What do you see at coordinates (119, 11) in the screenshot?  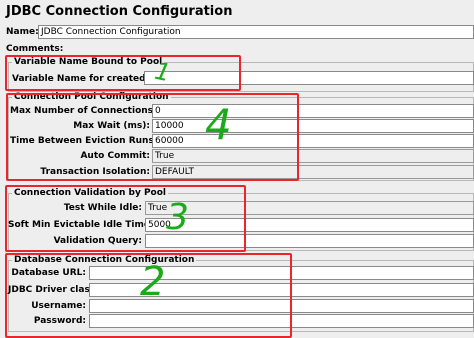 I see `page-title: JDBC Connection Configuration` at bounding box center [119, 11].